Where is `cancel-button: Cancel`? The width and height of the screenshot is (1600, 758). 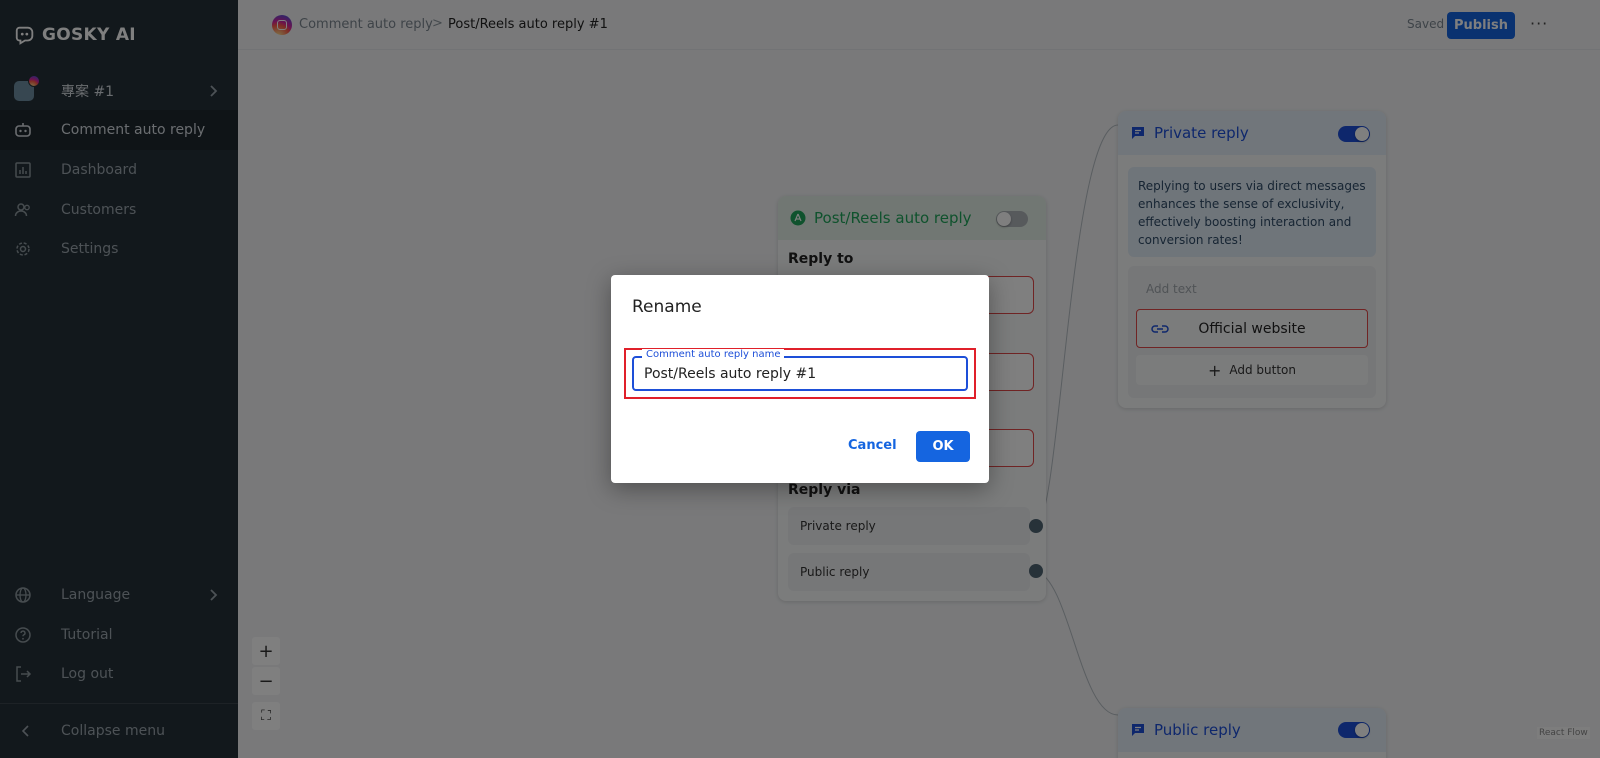
cancel-button: Cancel is located at coordinates (872, 445).